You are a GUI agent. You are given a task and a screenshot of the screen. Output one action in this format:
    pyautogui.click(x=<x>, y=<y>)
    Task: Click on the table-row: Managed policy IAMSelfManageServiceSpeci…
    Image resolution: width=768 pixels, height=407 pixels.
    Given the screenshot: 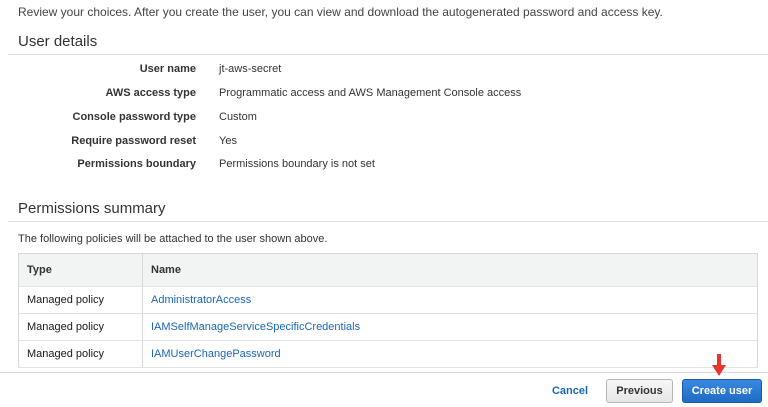 What is the action you would take?
    pyautogui.click(x=388, y=327)
    